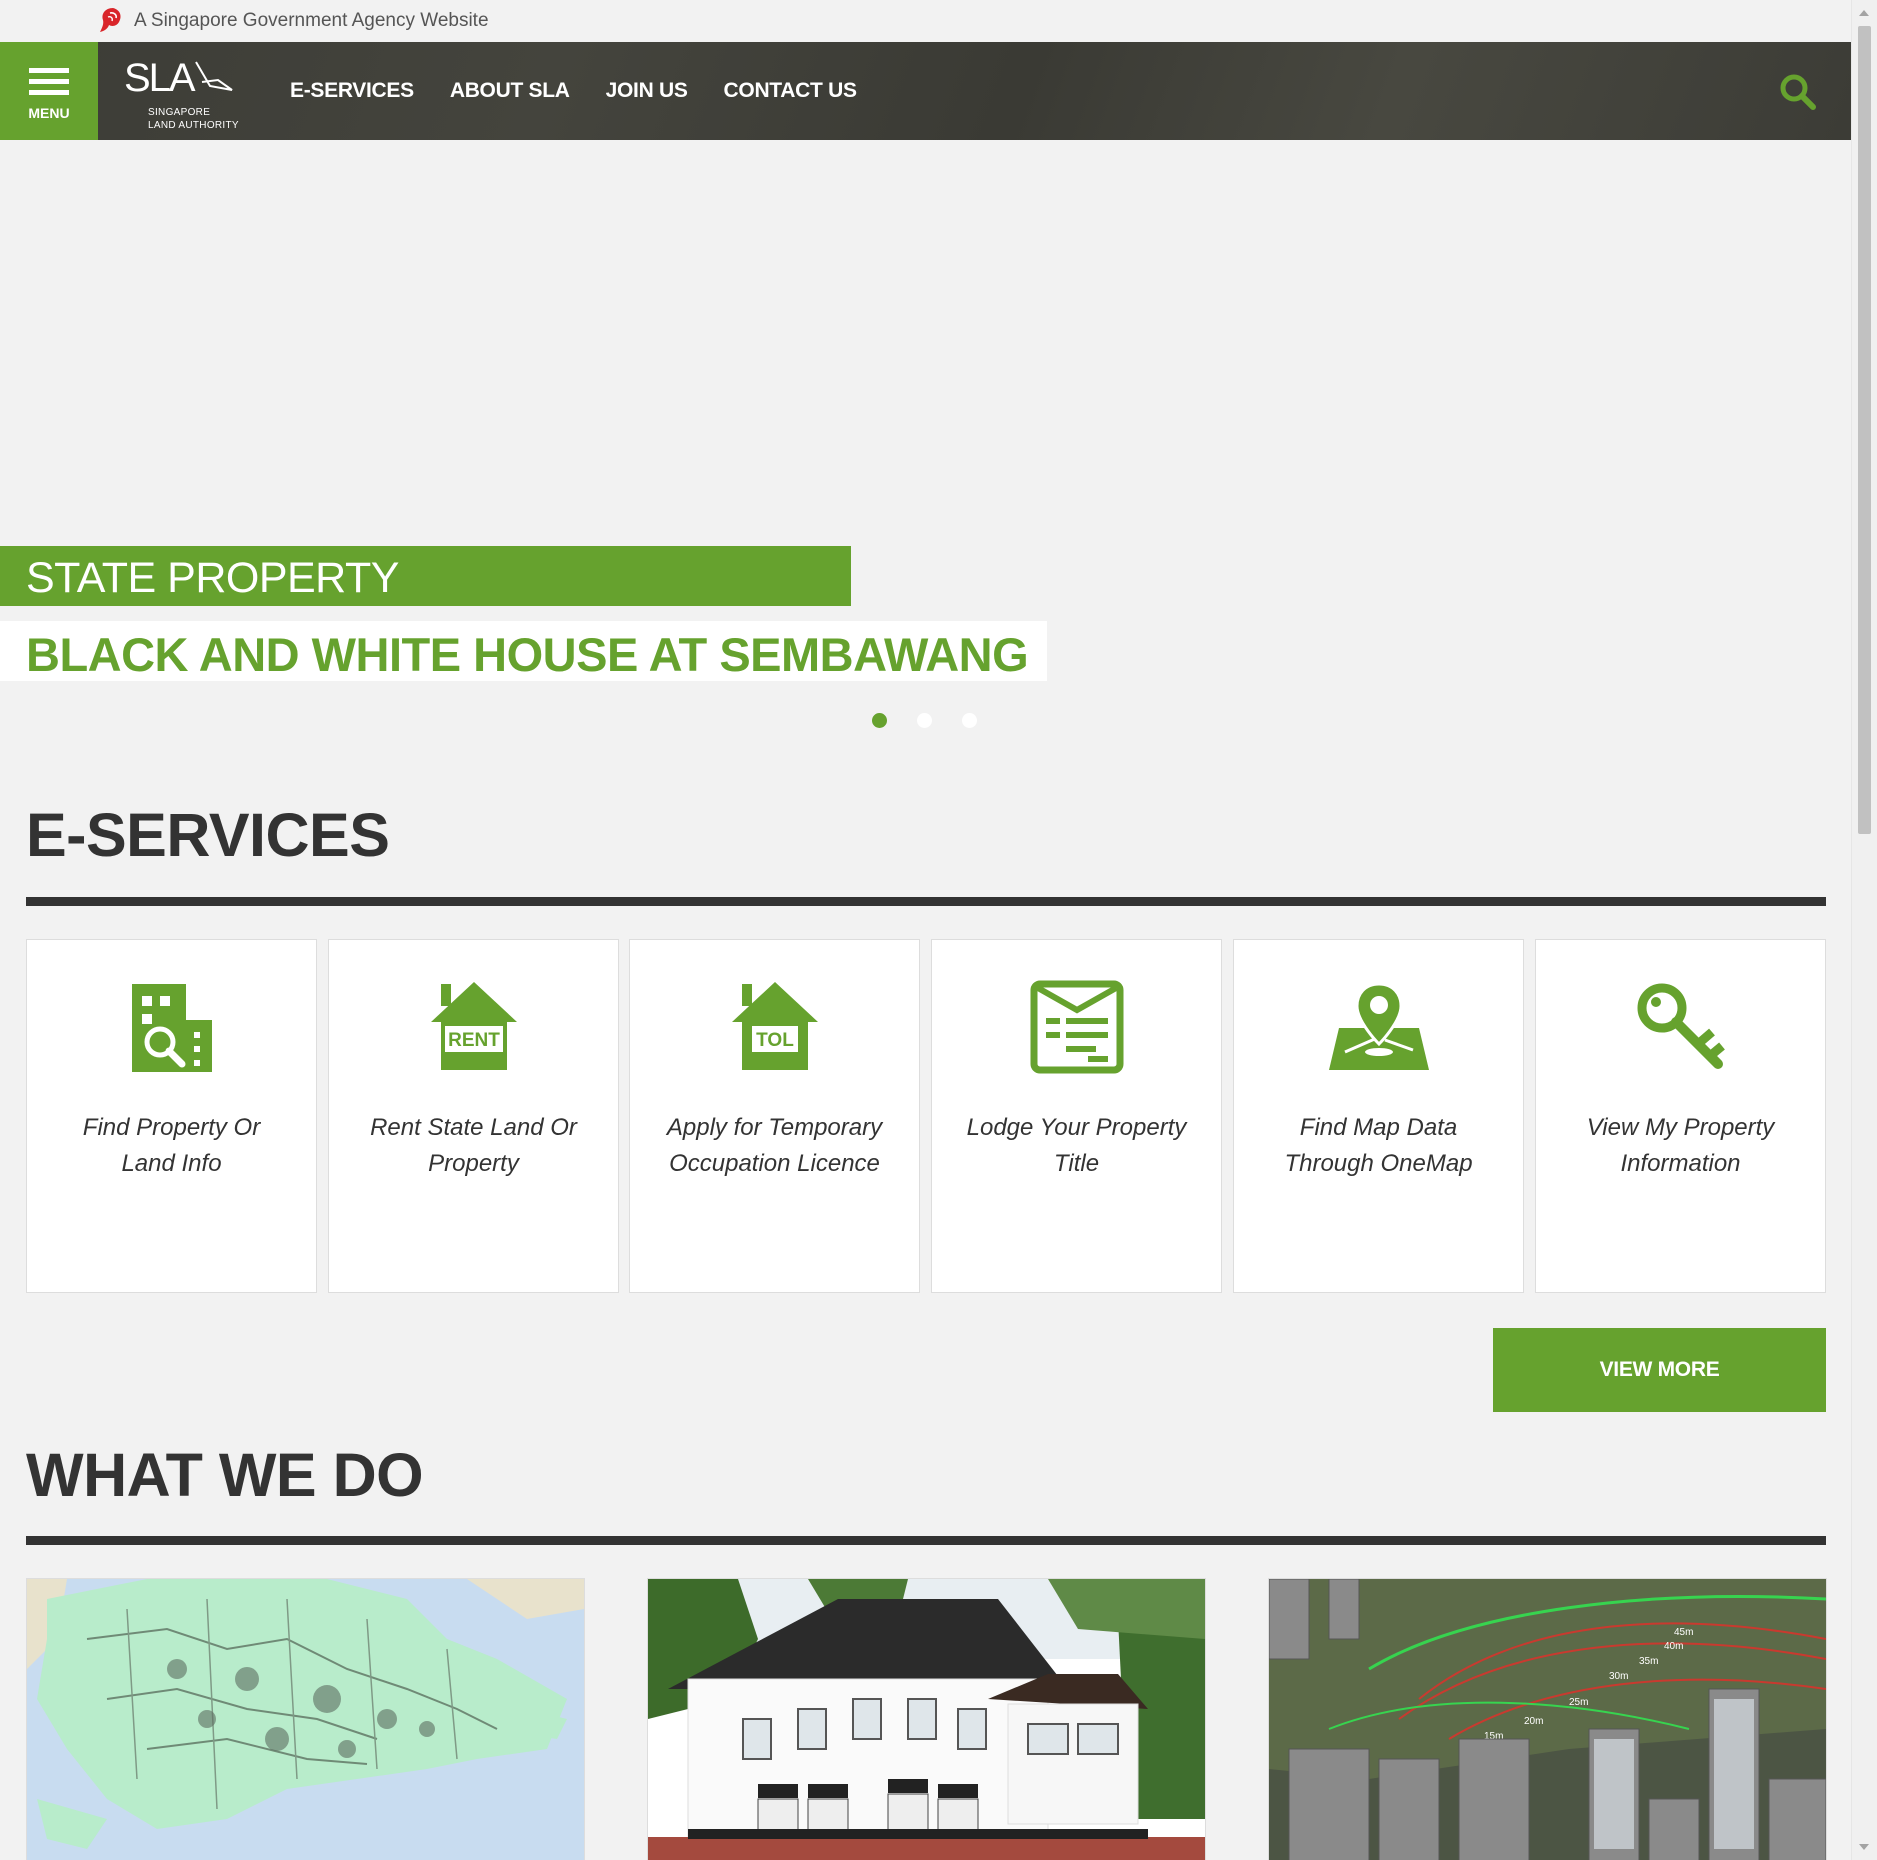  Describe the element at coordinates (1659, 1370) in the screenshot. I see `view-more-button: VIEW MORE` at that location.